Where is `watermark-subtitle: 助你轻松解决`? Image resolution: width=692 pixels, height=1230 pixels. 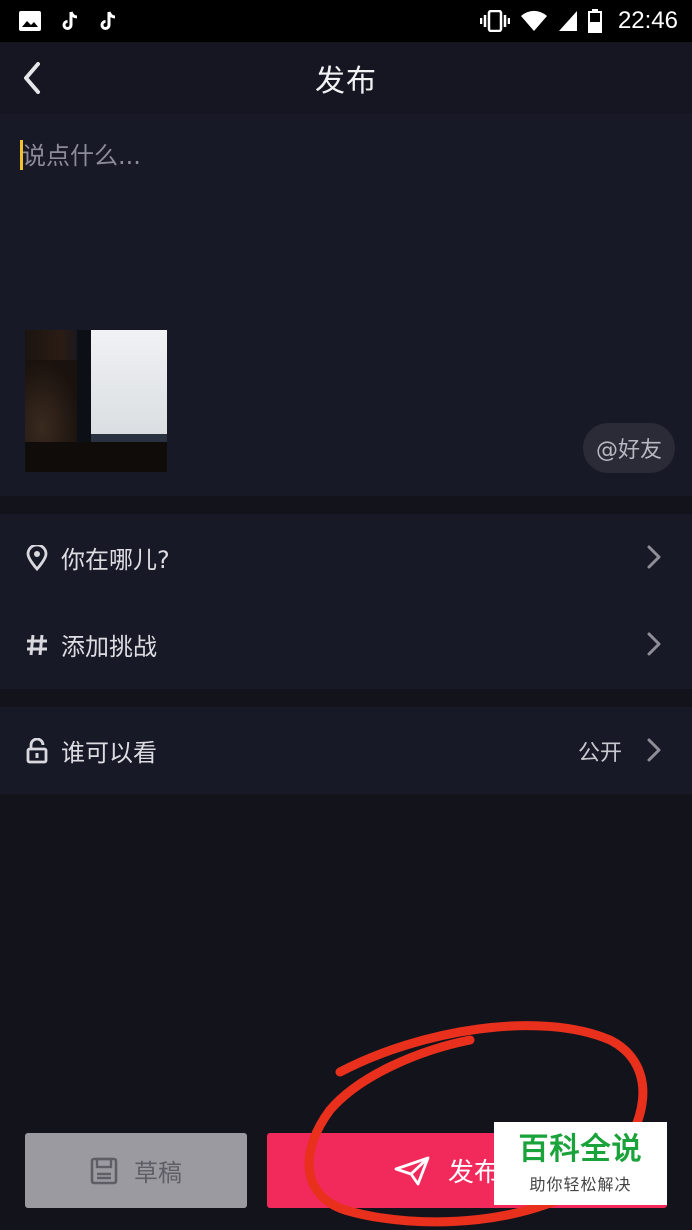
watermark-subtitle: 助你轻松解决 is located at coordinates (580, 1184).